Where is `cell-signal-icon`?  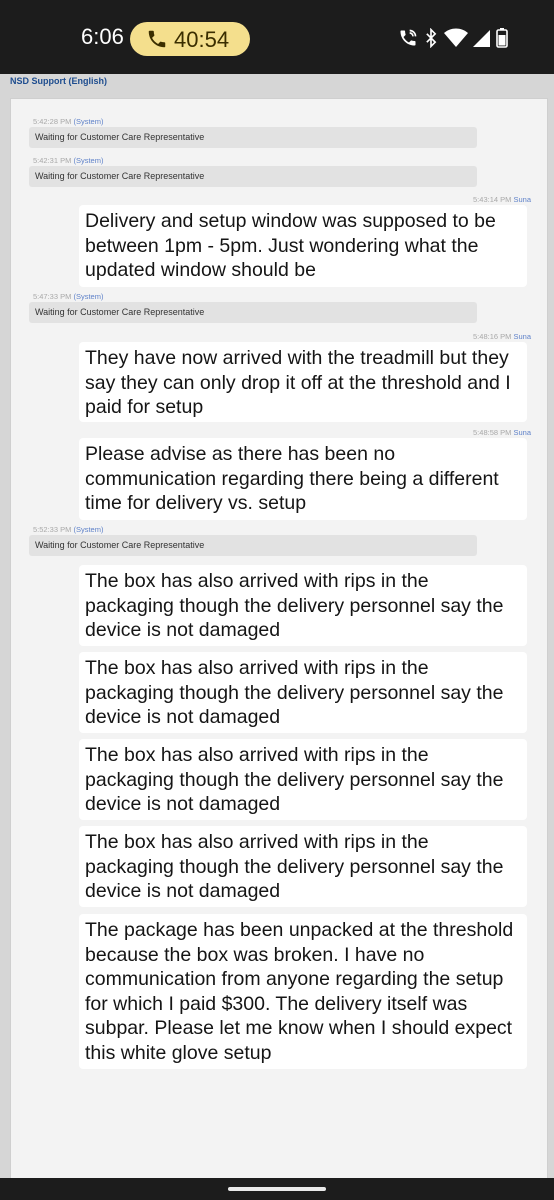 cell-signal-icon is located at coordinates (481, 38).